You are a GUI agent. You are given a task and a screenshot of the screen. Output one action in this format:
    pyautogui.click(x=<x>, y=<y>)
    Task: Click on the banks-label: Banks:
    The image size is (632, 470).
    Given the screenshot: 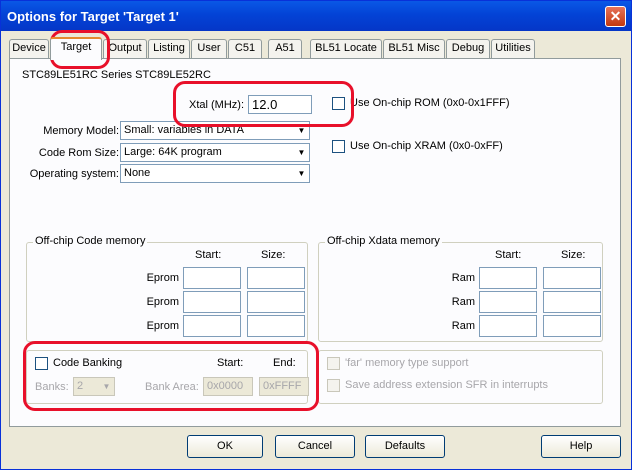 What is the action you would take?
    pyautogui.click(x=52, y=387)
    